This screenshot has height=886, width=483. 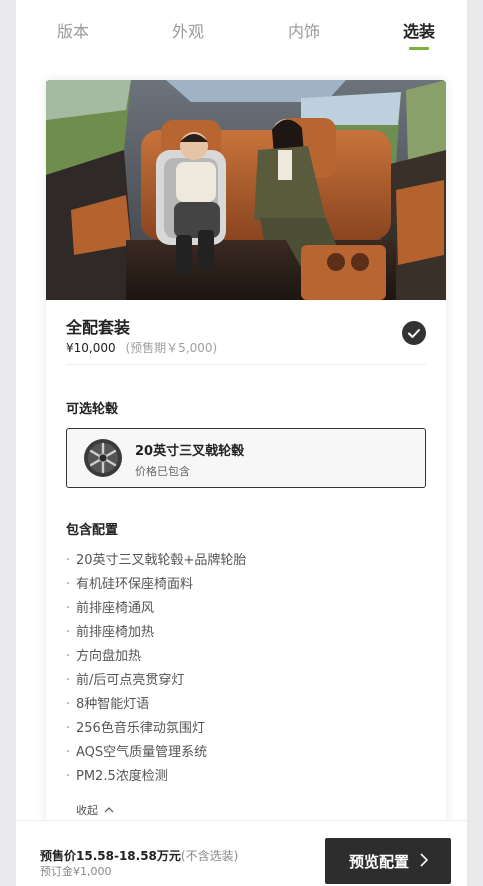 What do you see at coordinates (424, 860) in the screenshot?
I see `chevron-right-icon` at bounding box center [424, 860].